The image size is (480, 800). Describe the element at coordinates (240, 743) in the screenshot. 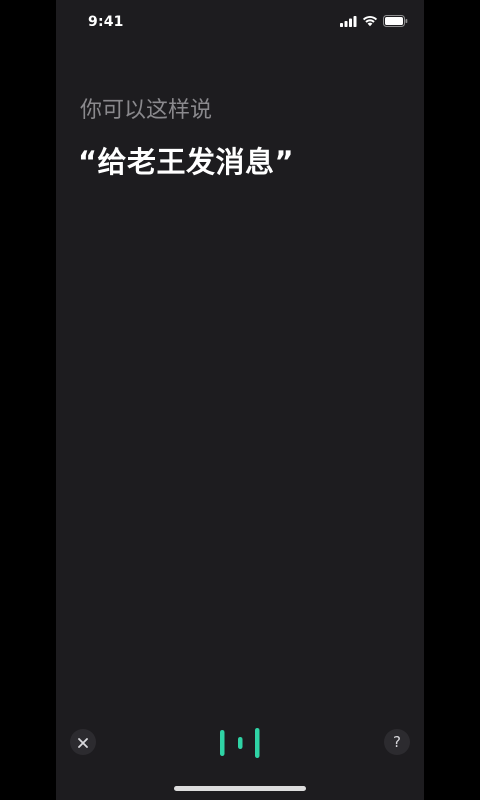

I see `listening-indicator` at that location.